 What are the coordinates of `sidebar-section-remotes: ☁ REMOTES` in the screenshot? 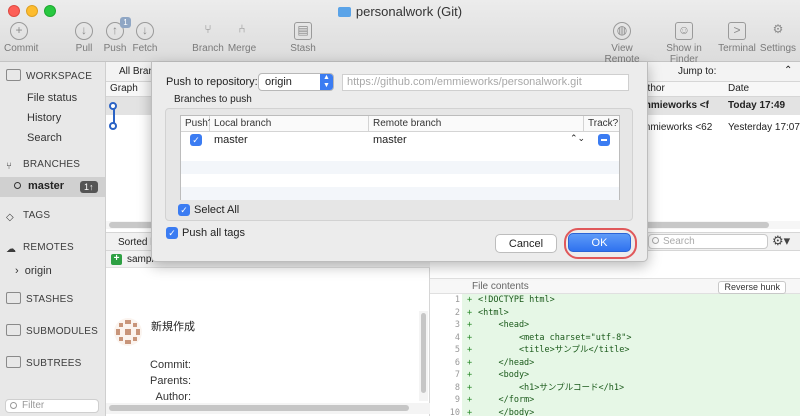 It's located at (40, 249).